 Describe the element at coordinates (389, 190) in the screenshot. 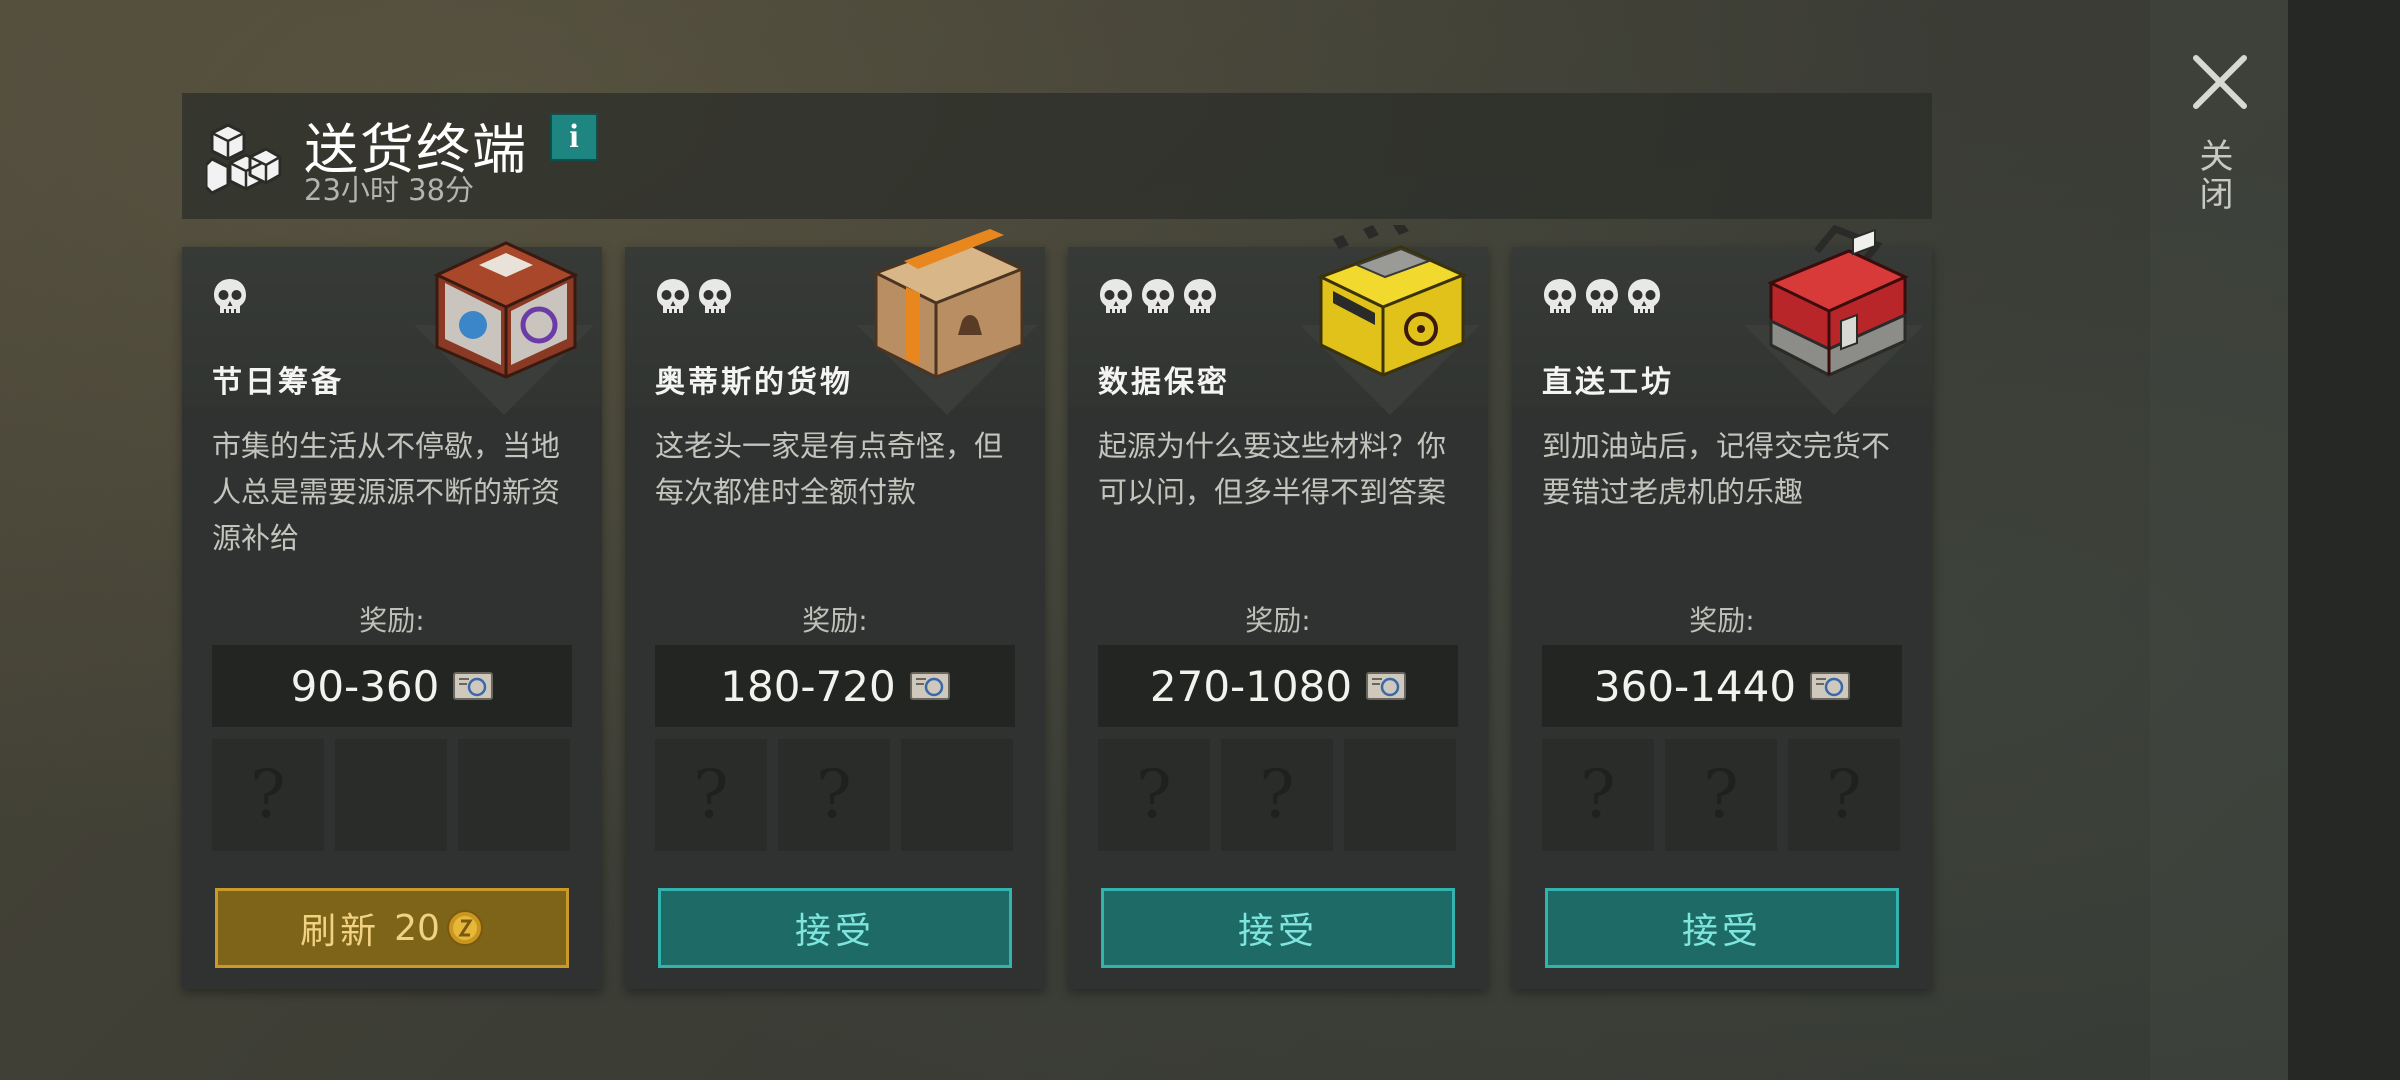

I see `refresh-timer: 23小时 38分` at that location.